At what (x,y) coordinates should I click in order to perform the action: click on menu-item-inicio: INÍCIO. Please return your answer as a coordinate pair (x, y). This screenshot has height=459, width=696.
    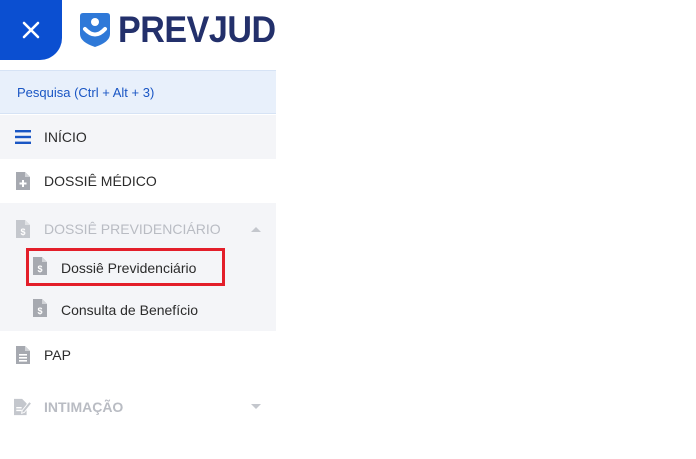
    Looking at the image, I should click on (138, 137).